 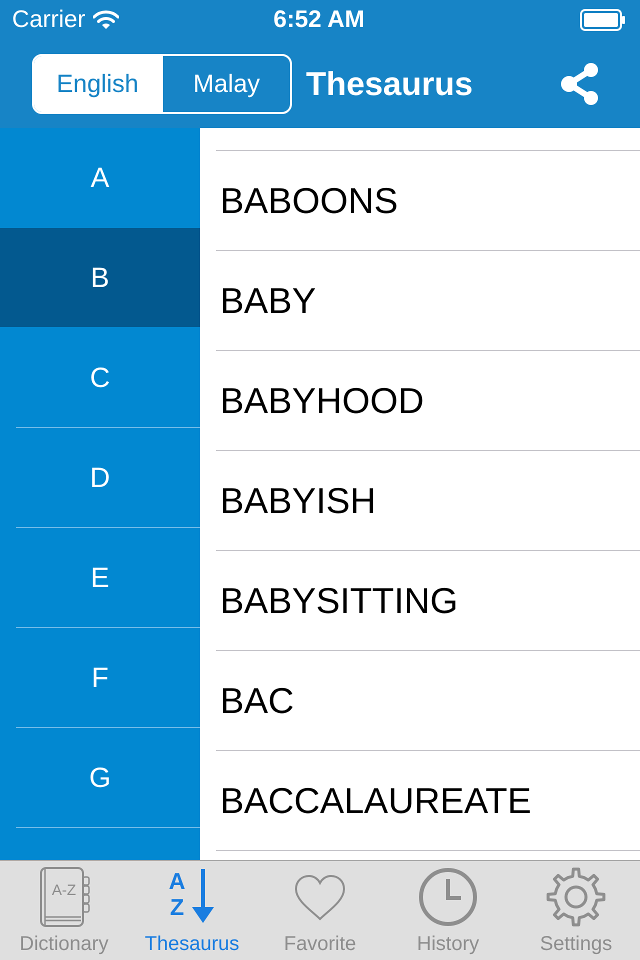 I want to click on tab-item: A Z Thesaurus, so click(x=192, y=910).